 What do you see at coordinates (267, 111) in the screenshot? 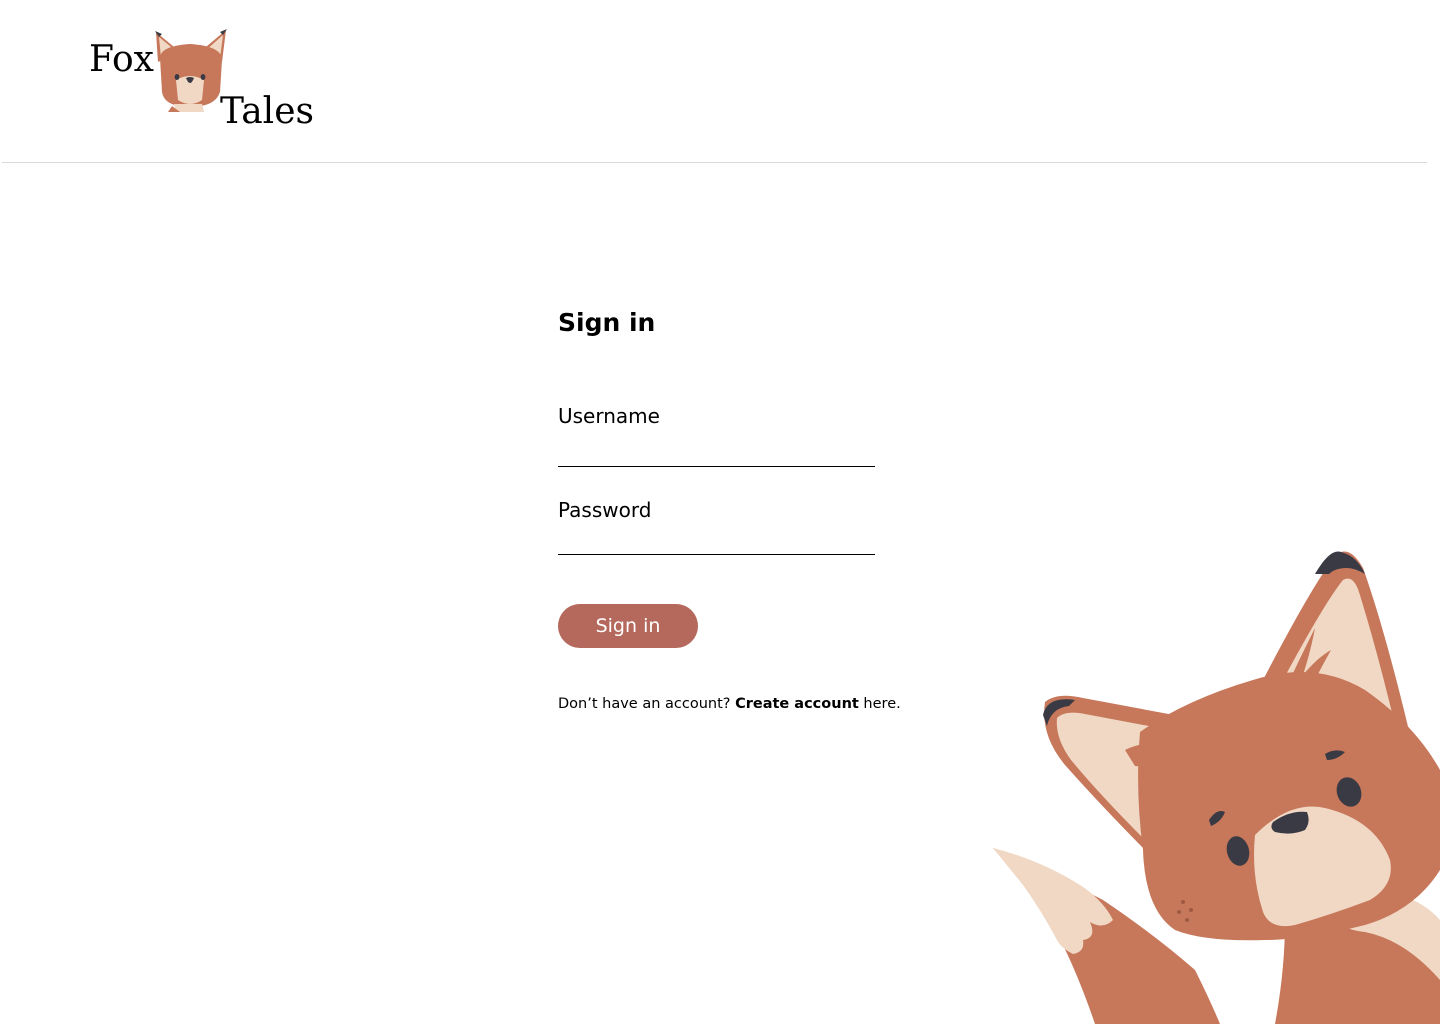
I see `logo-word-tales: Tales` at bounding box center [267, 111].